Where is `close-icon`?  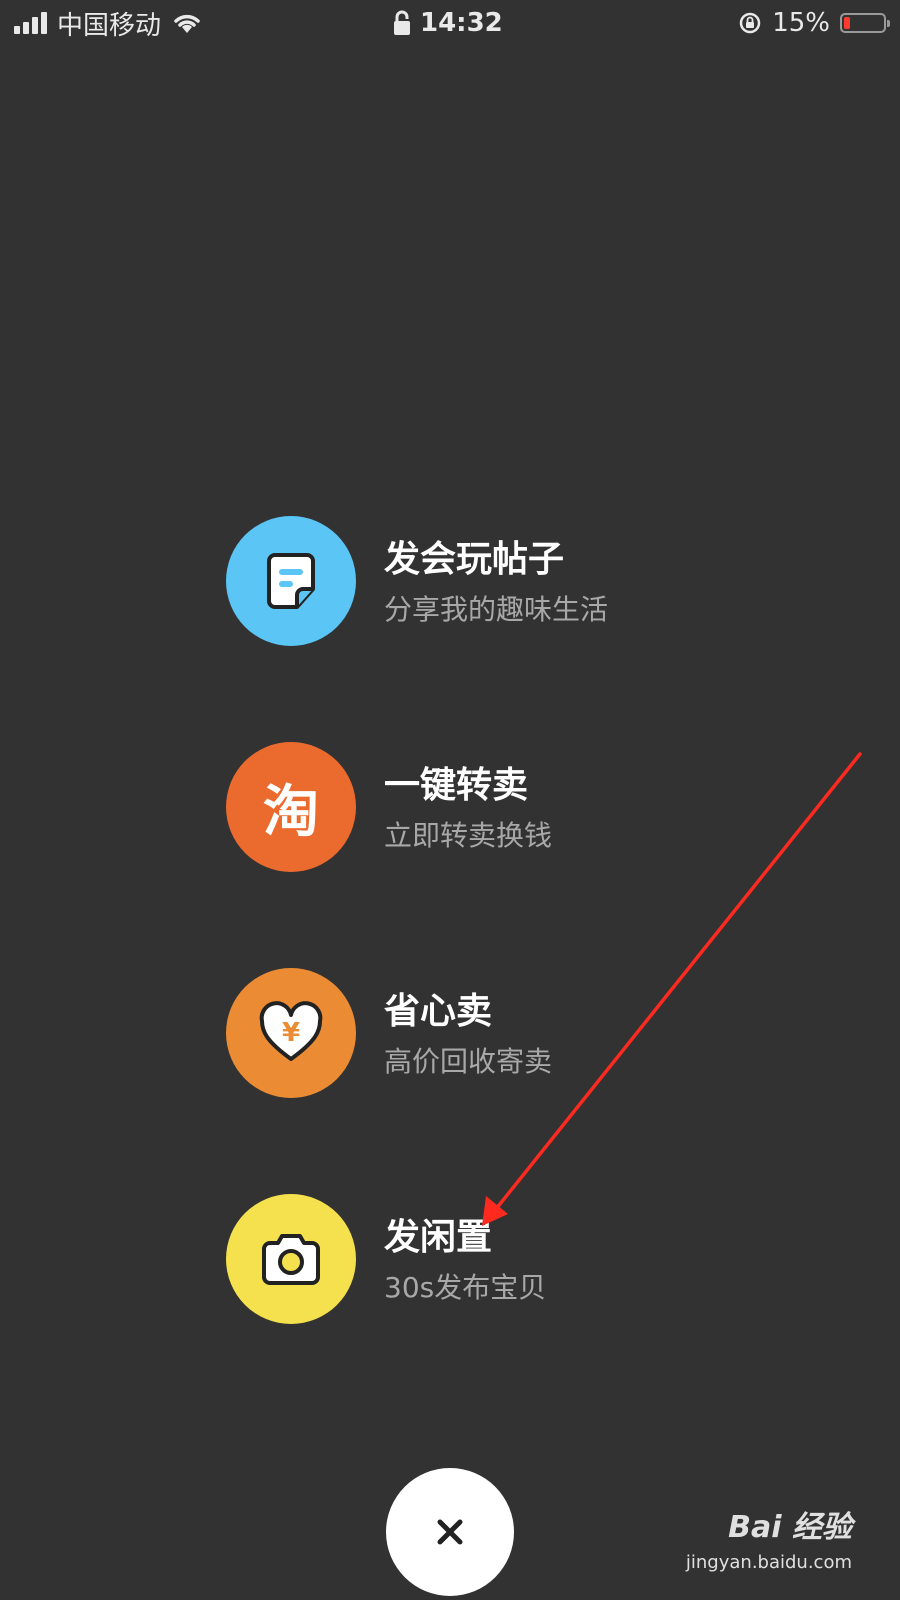
close-icon is located at coordinates (450, 1532).